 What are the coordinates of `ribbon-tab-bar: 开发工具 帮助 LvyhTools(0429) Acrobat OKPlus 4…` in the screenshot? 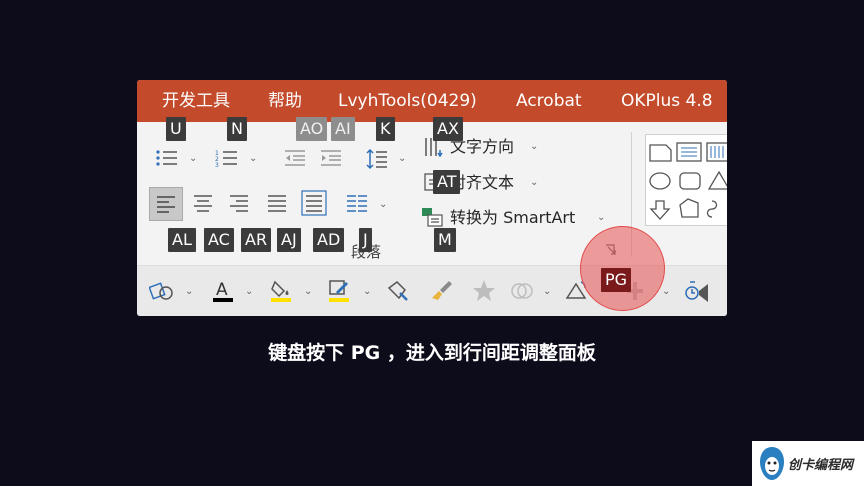 It's located at (432, 101).